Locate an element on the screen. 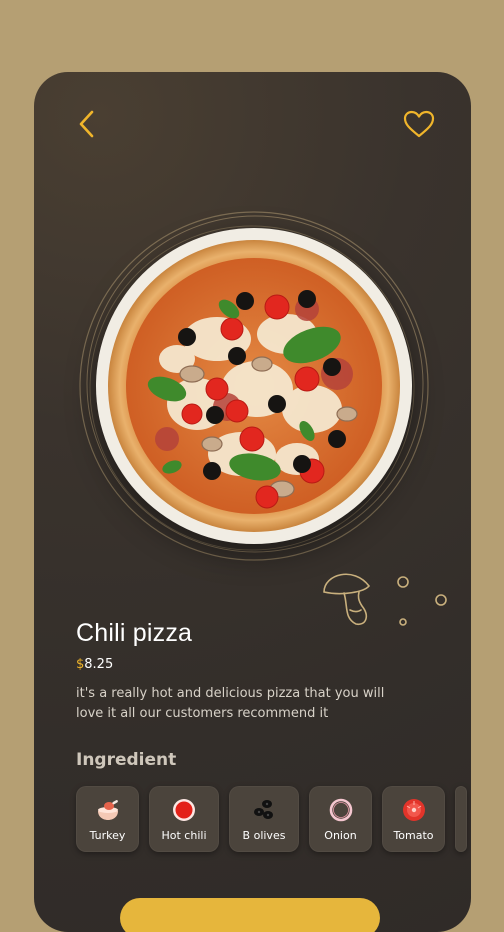 The image size is (504, 932). ingredient-label: Tomato is located at coordinates (413, 835).